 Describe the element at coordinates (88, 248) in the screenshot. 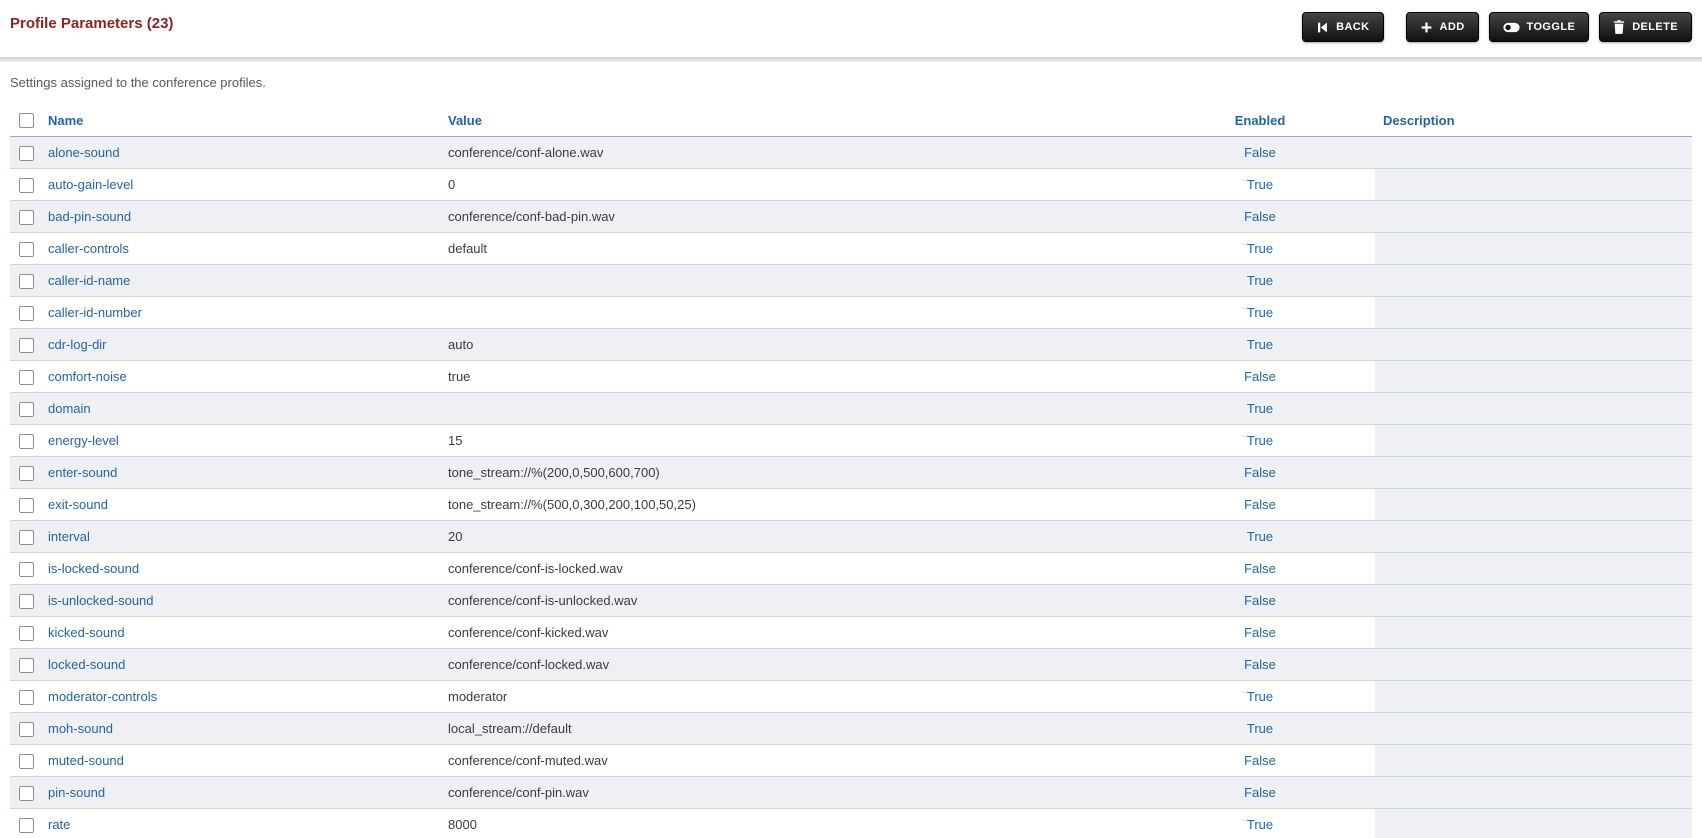

I see `parameter-name-link: caller-controls` at that location.